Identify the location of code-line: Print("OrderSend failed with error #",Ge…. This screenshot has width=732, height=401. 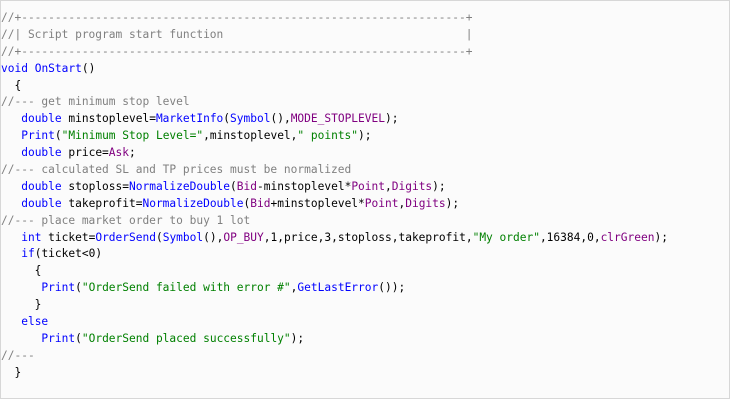
(334, 288).